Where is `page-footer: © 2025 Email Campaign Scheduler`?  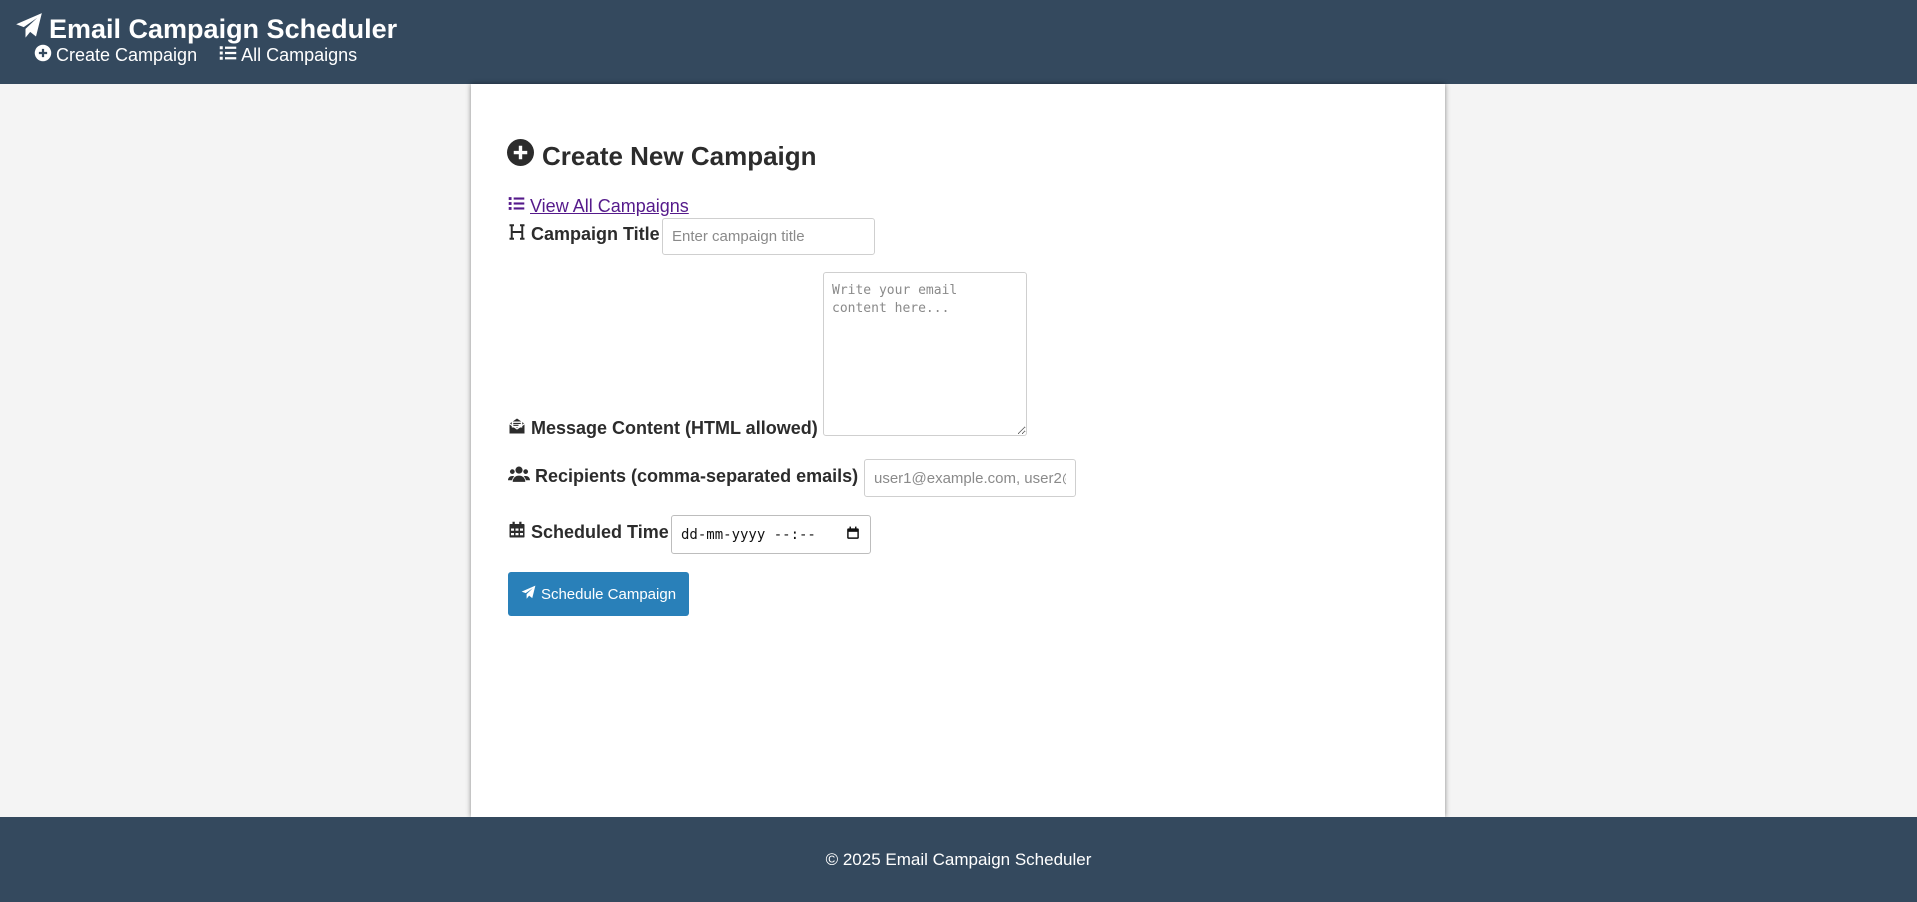 page-footer: © 2025 Email Campaign Scheduler is located at coordinates (958, 859).